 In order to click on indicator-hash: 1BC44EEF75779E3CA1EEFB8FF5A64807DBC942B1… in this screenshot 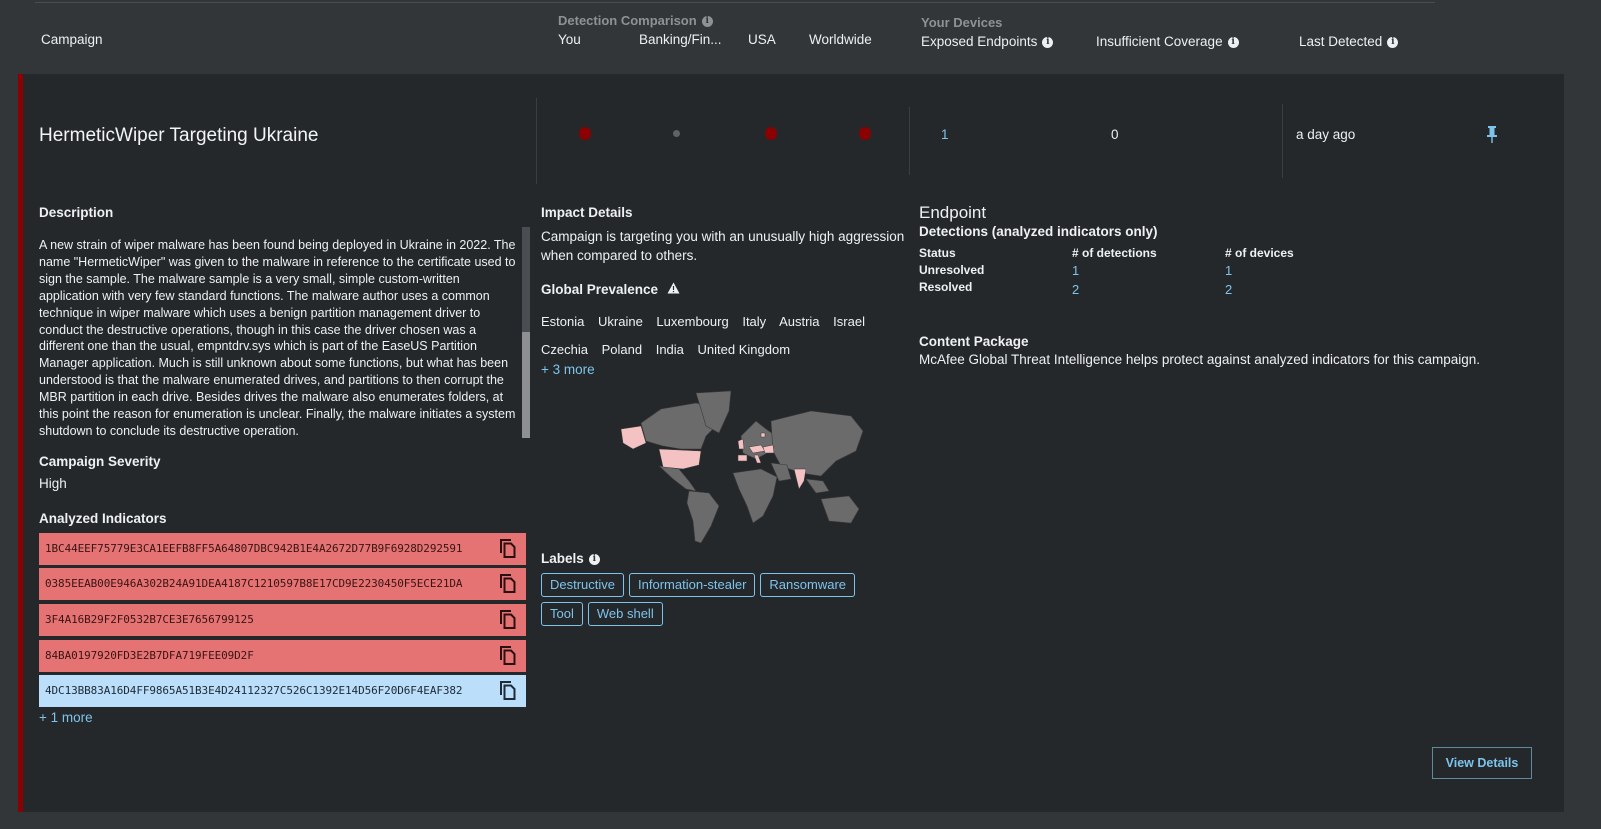, I will do `click(254, 548)`.